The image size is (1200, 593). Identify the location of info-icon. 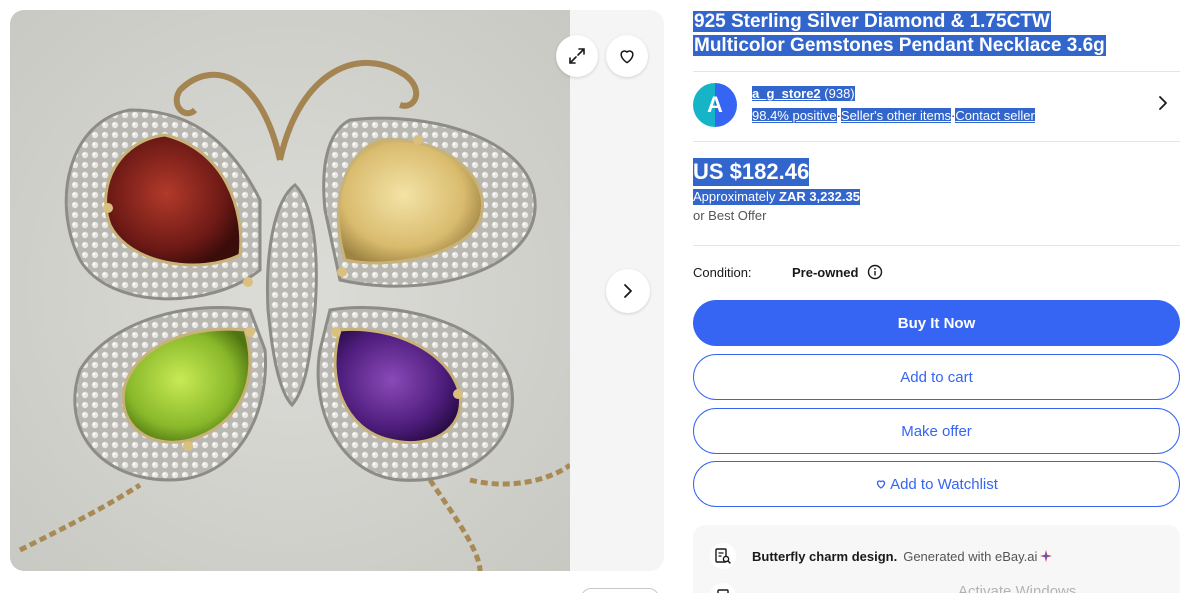
(875, 272).